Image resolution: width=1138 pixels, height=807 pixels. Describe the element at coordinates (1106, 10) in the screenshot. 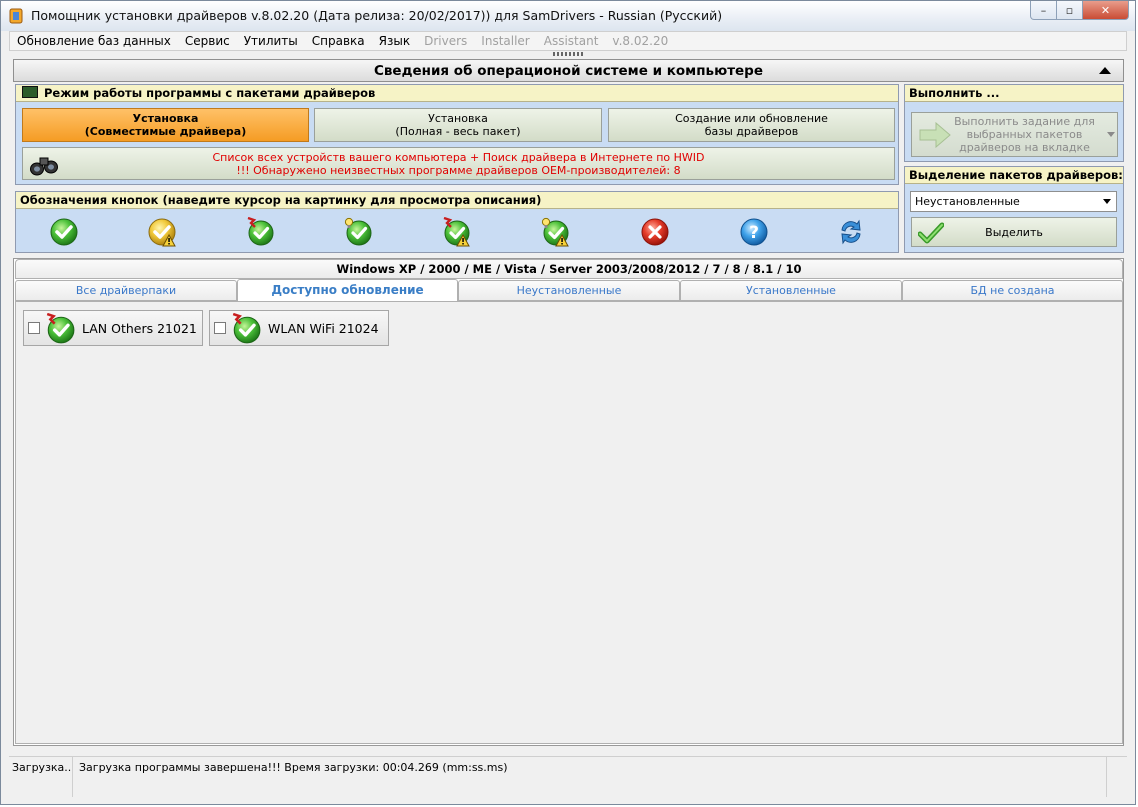

I see `close-button: ✕` at that location.